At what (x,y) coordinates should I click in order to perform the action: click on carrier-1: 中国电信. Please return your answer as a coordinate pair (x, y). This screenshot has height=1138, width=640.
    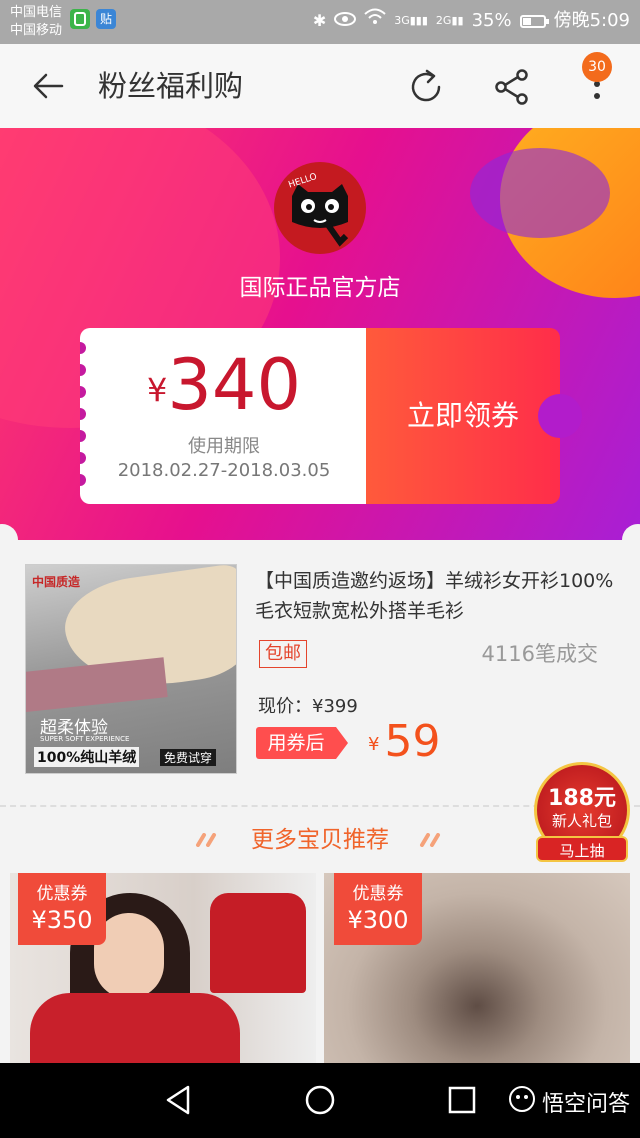
    Looking at the image, I should click on (36, 12).